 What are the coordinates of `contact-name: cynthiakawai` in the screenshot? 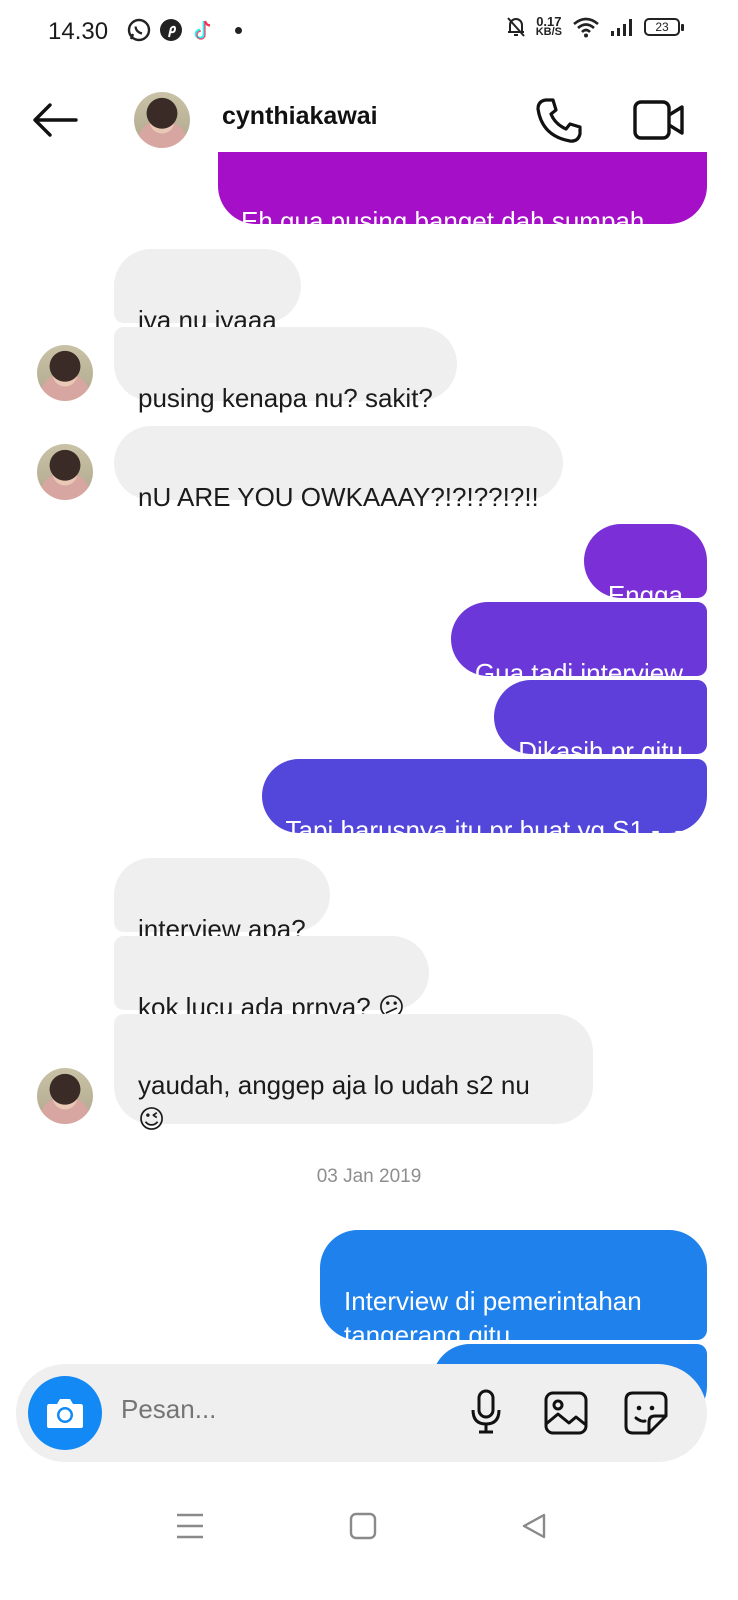 It's located at (300, 116).